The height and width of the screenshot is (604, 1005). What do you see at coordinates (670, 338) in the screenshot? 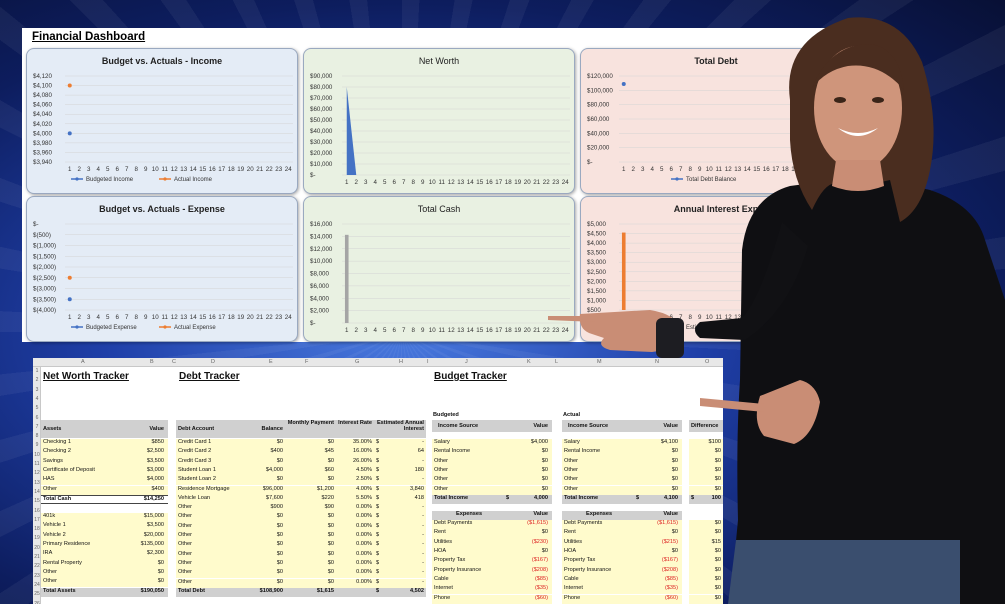
I see `wristwatch-icon` at bounding box center [670, 338].